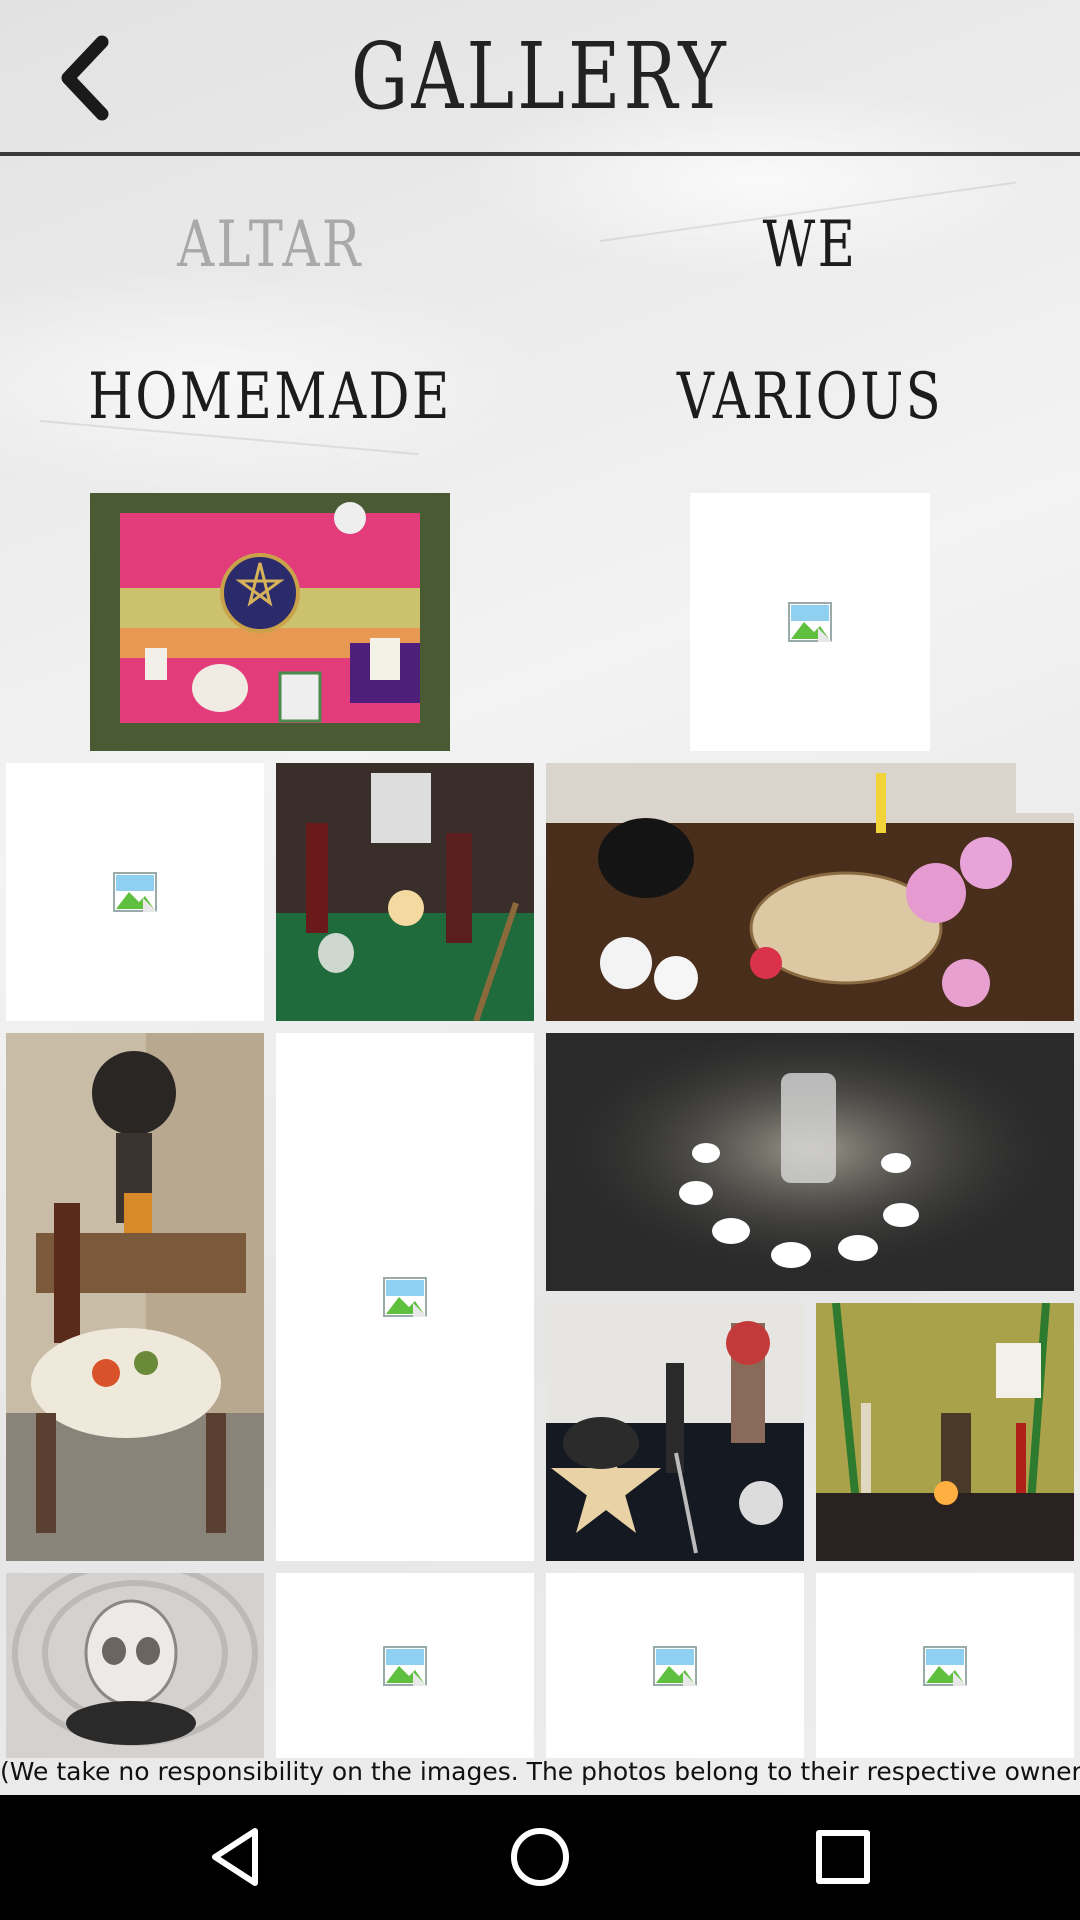 The height and width of the screenshot is (1920, 1080). I want to click on nav-back-button, so click(237, 1857).